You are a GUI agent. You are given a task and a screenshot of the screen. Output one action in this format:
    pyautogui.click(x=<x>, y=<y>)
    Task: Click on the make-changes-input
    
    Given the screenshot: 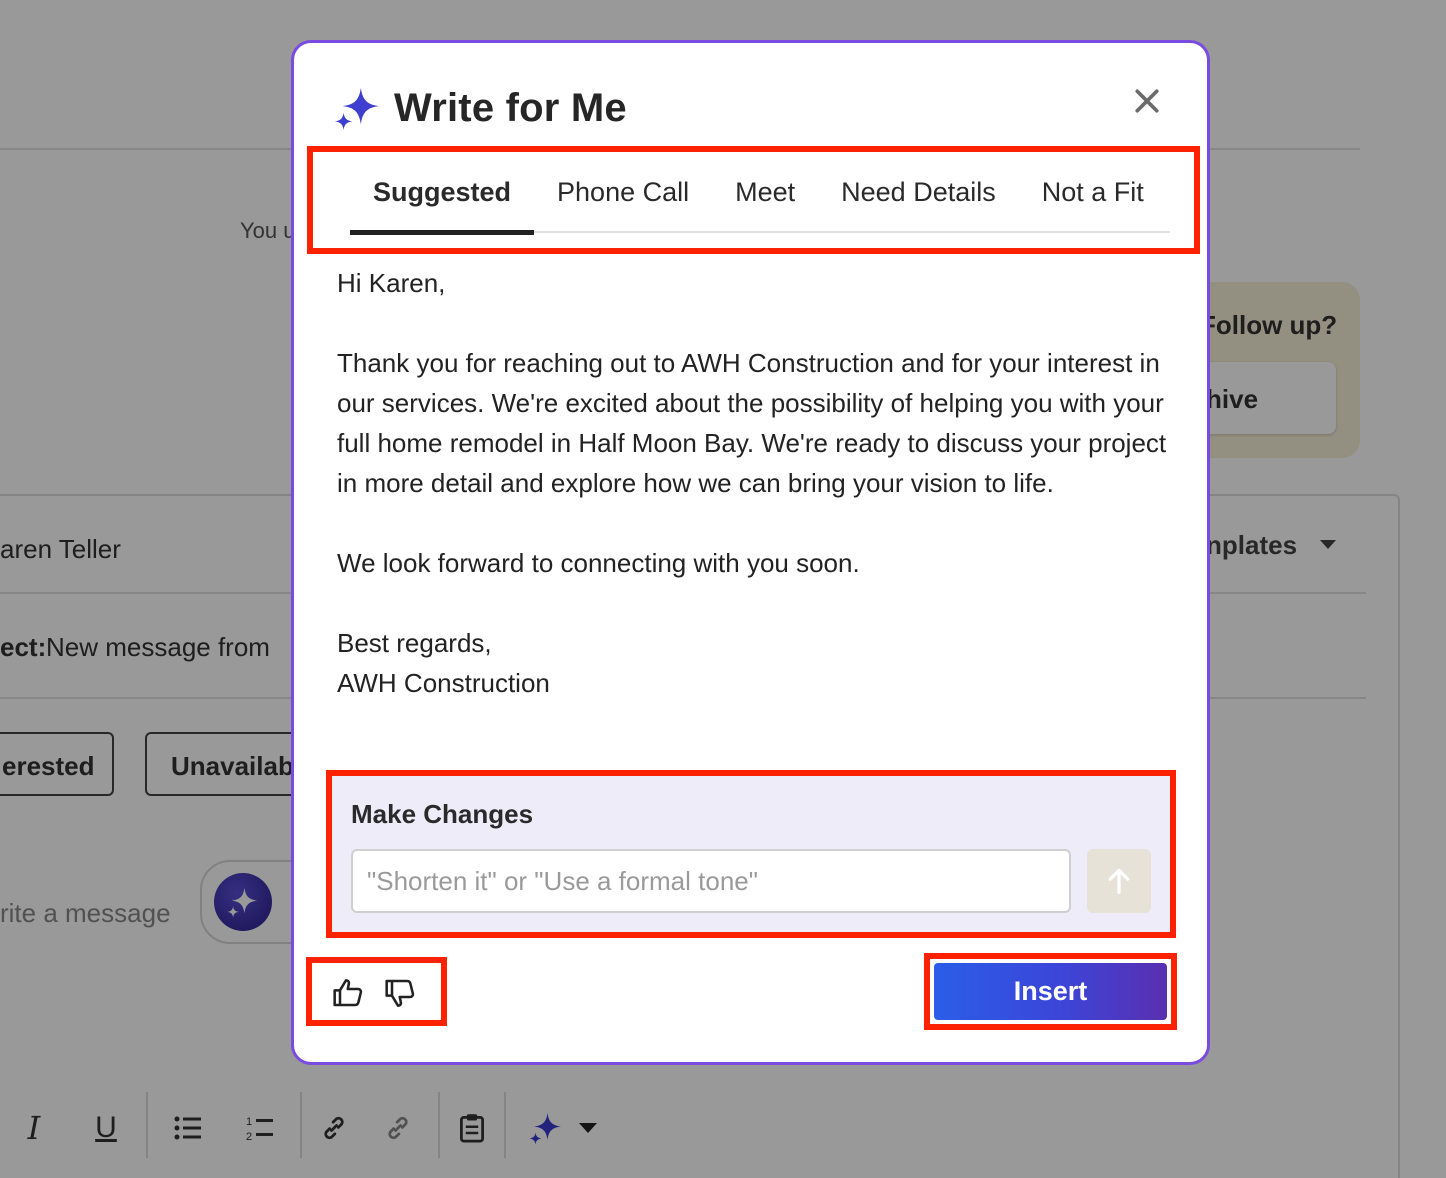 What is the action you would take?
    pyautogui.click(x=711, y=881)
    